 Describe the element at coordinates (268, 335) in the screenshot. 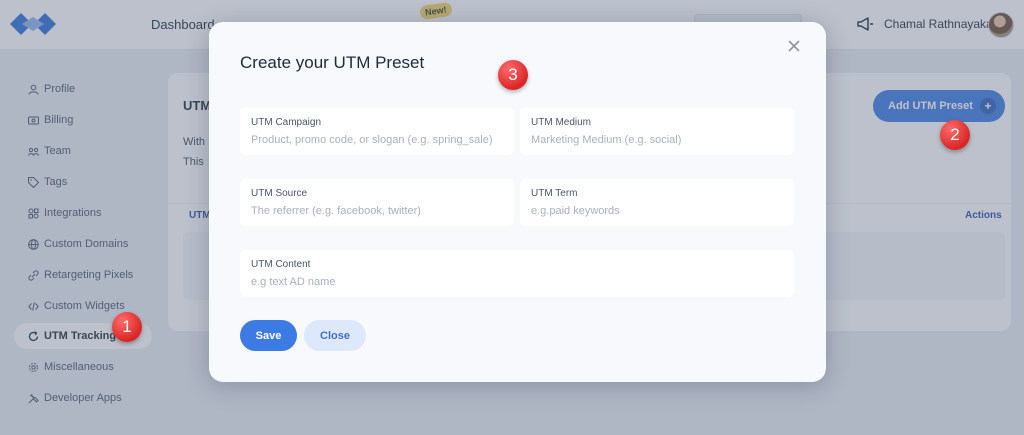

I see `save-button: Save` at that location.